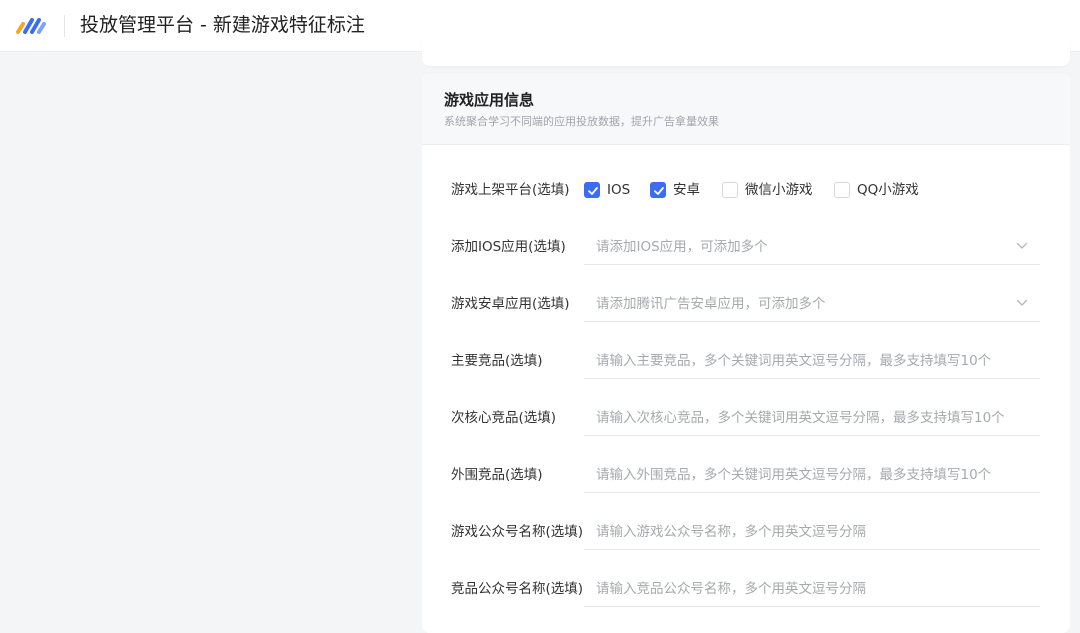 The height and width of the screenshot is (633, 1080). I want to click on header-divider, so click(64, 26).